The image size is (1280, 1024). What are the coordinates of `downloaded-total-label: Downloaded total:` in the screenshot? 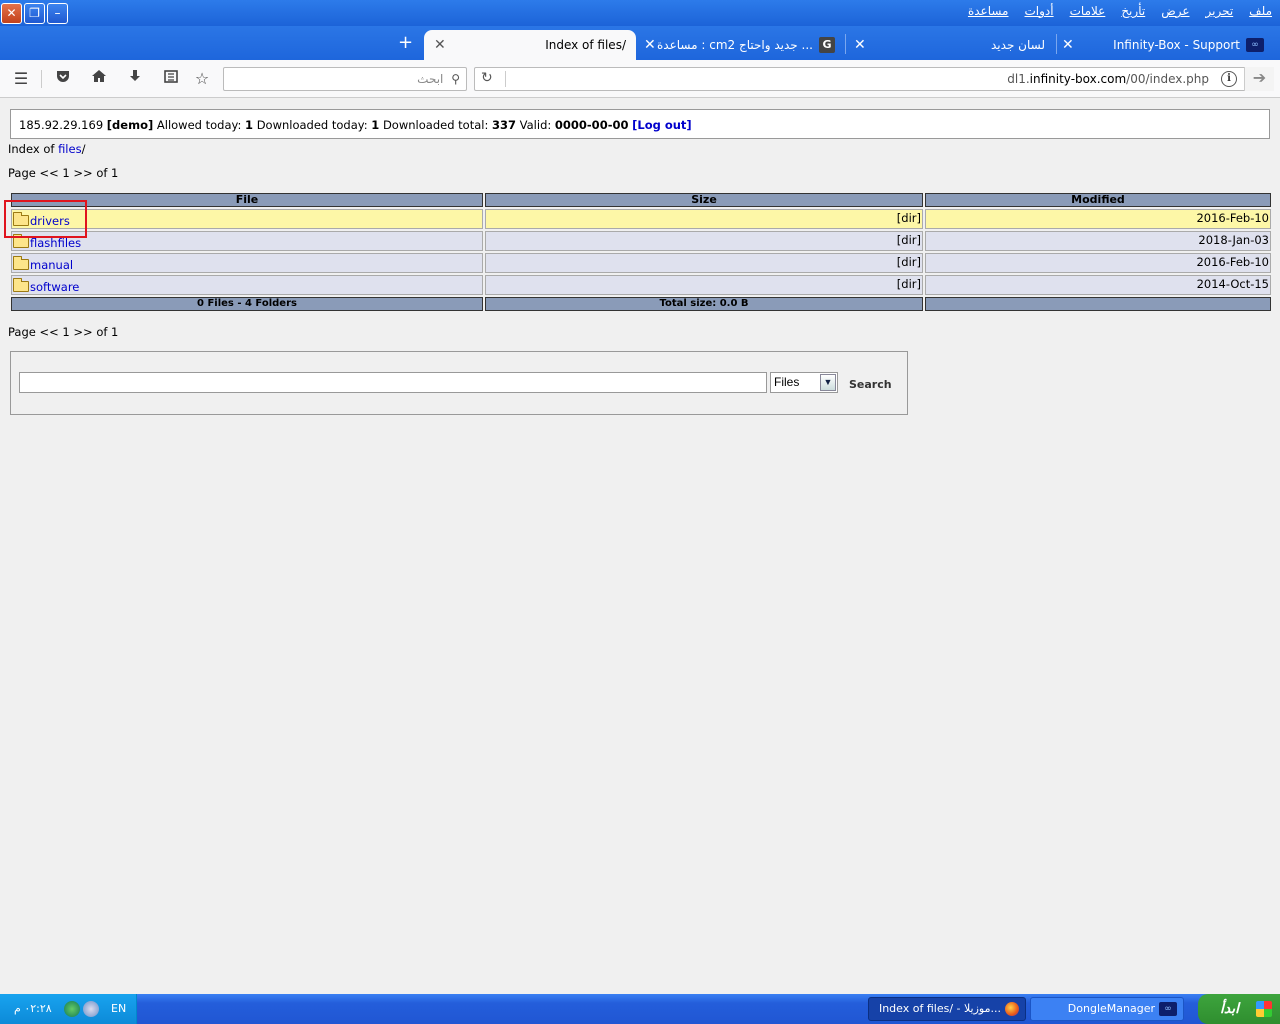 It's located at (435, 125).